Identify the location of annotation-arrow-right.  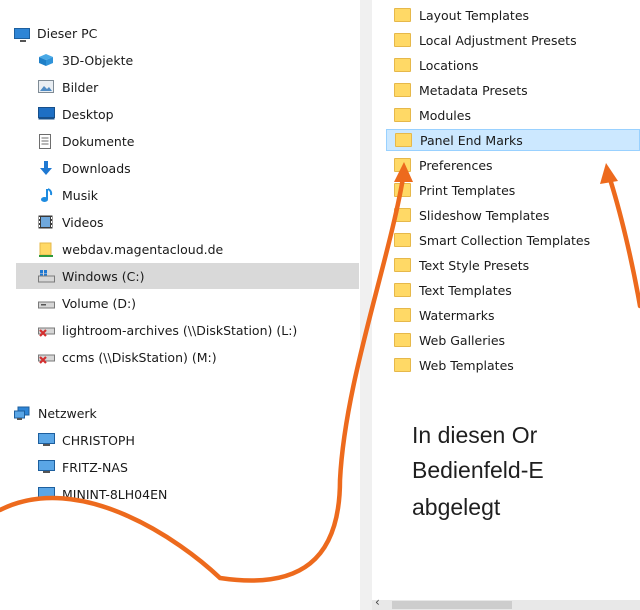
(623, 241).